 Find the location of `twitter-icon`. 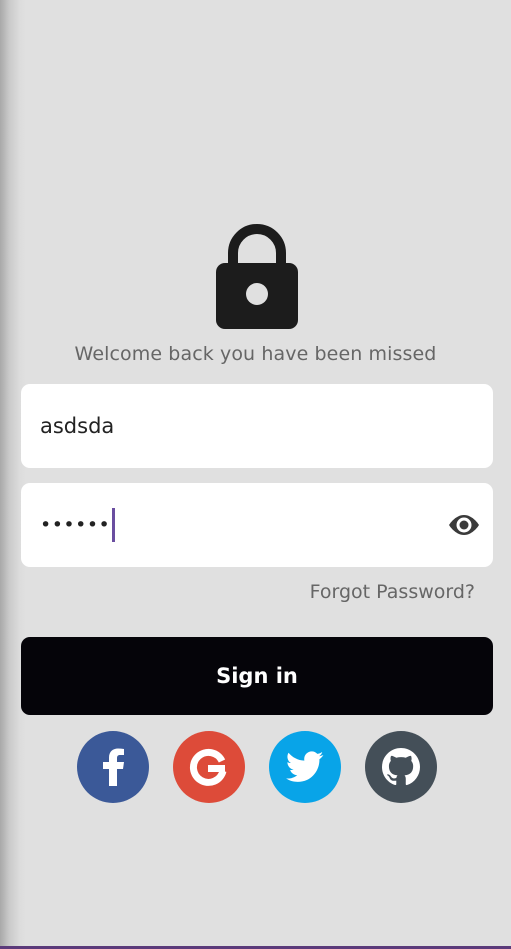

twitter-icon is located at coordinates (305, 766).